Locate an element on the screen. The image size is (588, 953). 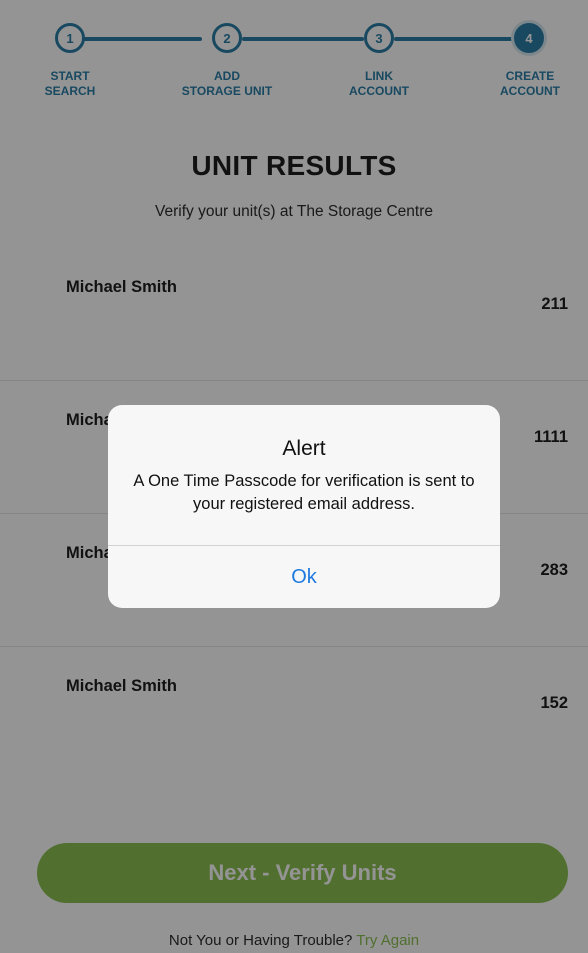
alert-title: Alert is located at coordinates (304, 448).